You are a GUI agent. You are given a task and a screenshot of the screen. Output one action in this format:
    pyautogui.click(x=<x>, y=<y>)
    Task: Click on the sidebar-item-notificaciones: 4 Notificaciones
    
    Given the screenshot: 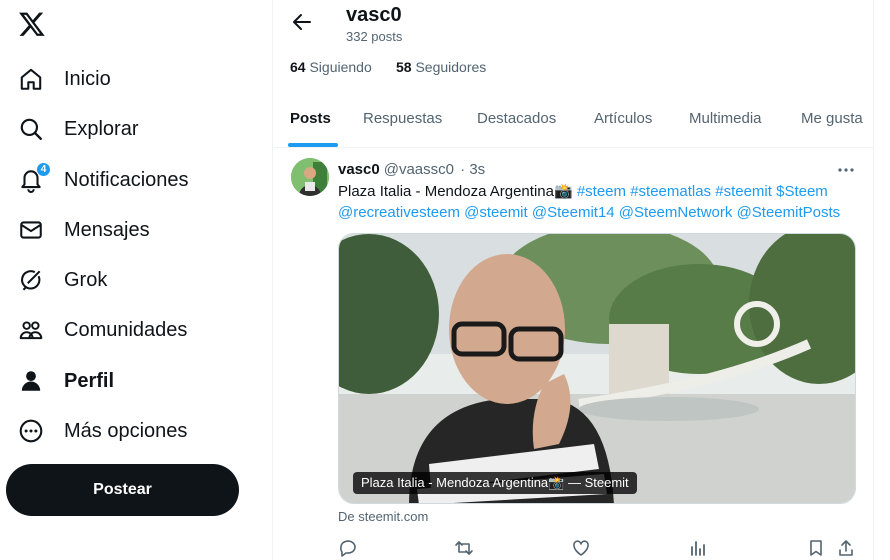 What is the action you would take?
    pyautogui.click(x=103, y=180)
    